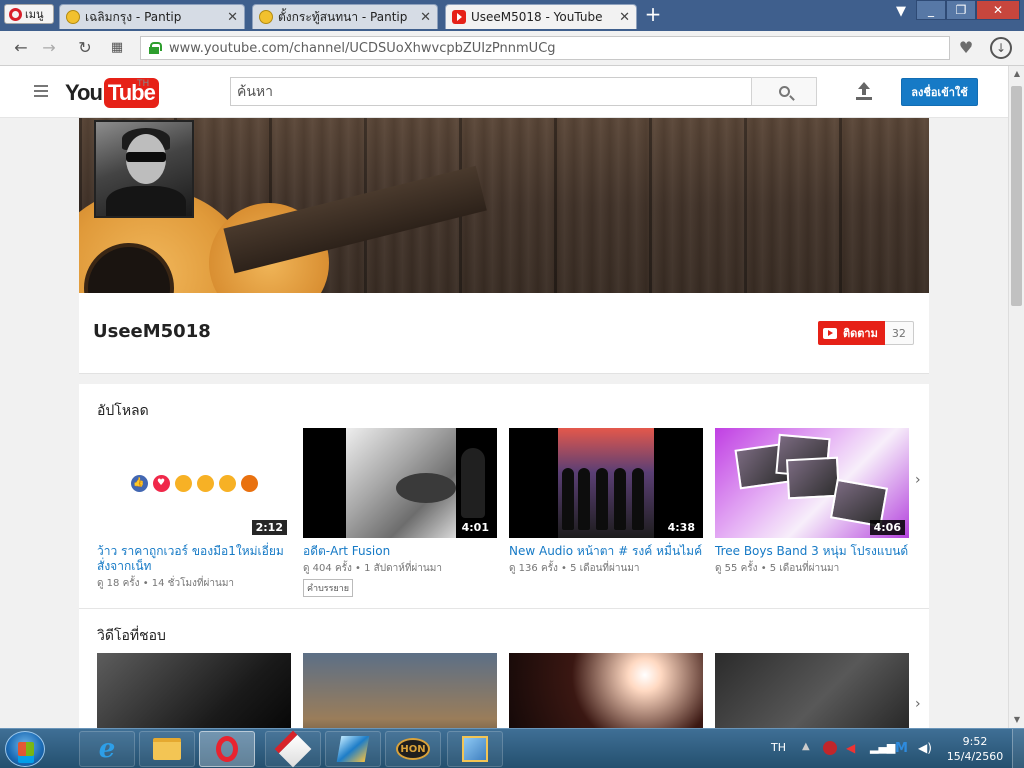 This screenshot has width=1024, height=768. Describe the element at coordinates (902, 748) in the screenshot. I see `tray-malwarebytes-icon: M` at that location.